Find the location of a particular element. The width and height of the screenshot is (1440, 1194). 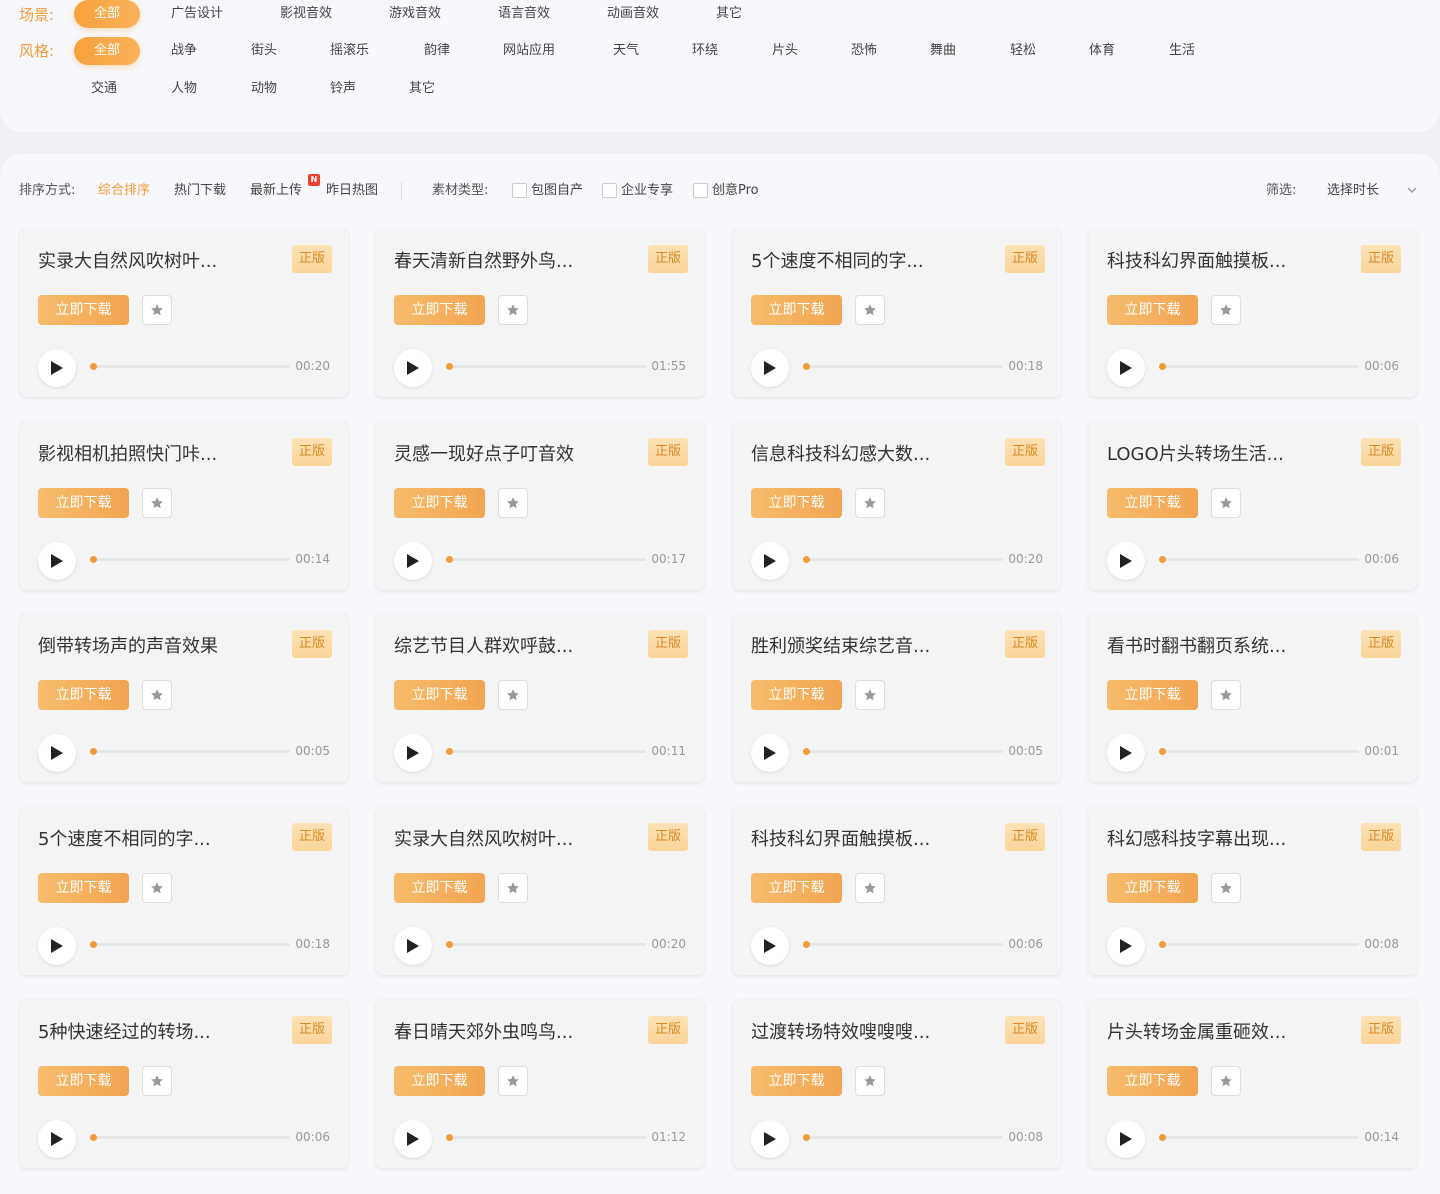

sound-card: 信息科技科幻感大数... 正版 立即下载 00:20 is located at coordinates (897, 506).